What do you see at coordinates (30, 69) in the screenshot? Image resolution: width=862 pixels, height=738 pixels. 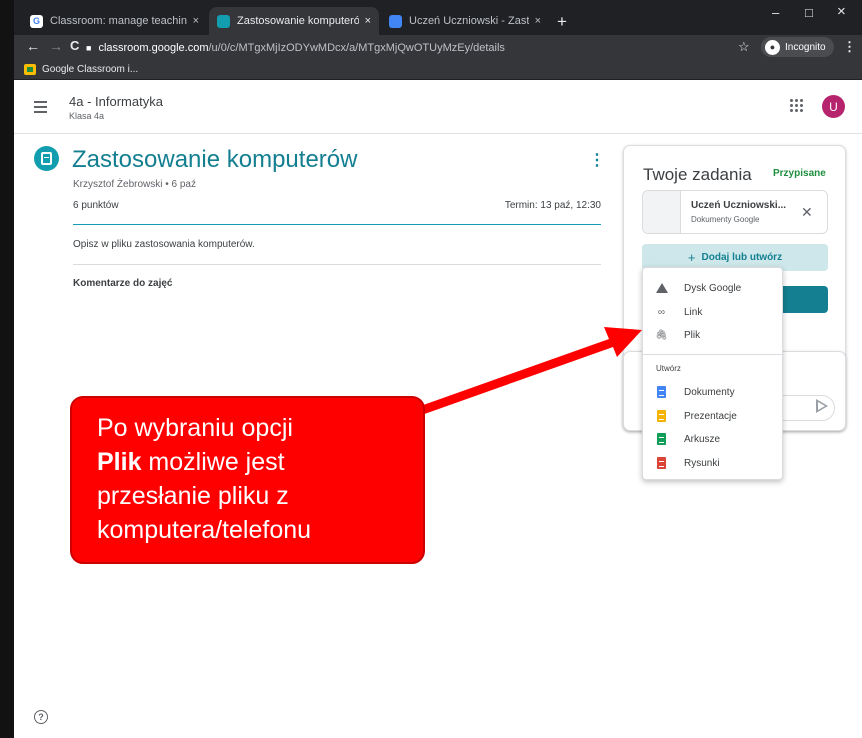 I see `classroom-bookmark-icon` at bounding box center [30, 69].